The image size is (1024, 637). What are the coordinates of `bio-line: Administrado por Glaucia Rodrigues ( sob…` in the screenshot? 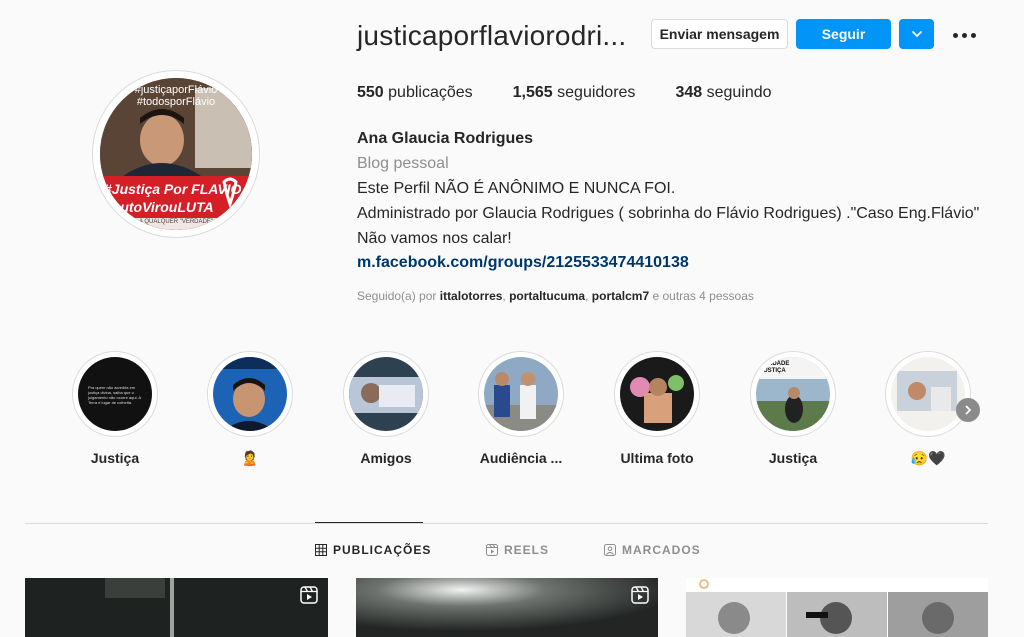 It's located at (668, 213).